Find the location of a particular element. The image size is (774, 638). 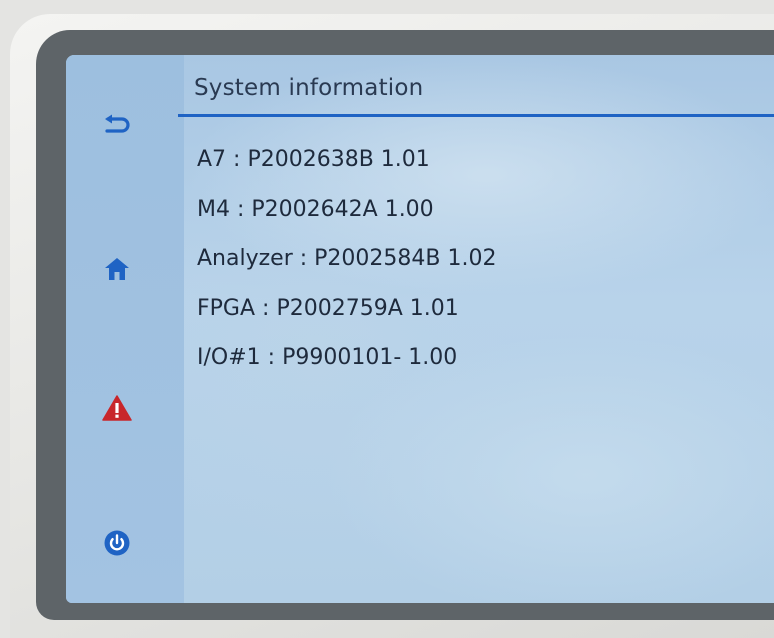

info-row-fpga: FPGA: P2002759A 1.01 is located at coordinates (346, 321).